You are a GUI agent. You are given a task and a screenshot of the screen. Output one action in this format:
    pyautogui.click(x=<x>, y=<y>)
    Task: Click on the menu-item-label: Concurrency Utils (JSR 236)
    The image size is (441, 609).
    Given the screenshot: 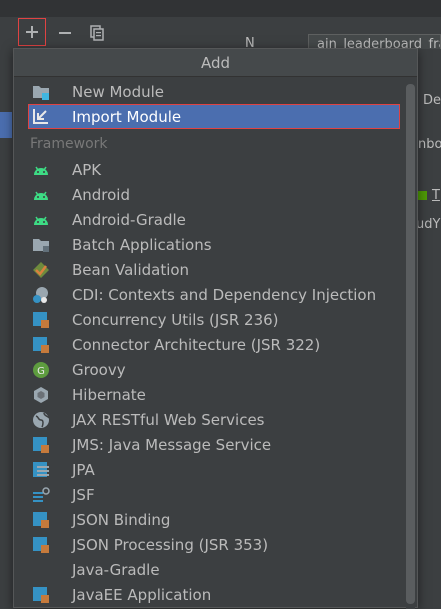 What is the action you would take?
    pyautogui.click(x=175, y=319)
    